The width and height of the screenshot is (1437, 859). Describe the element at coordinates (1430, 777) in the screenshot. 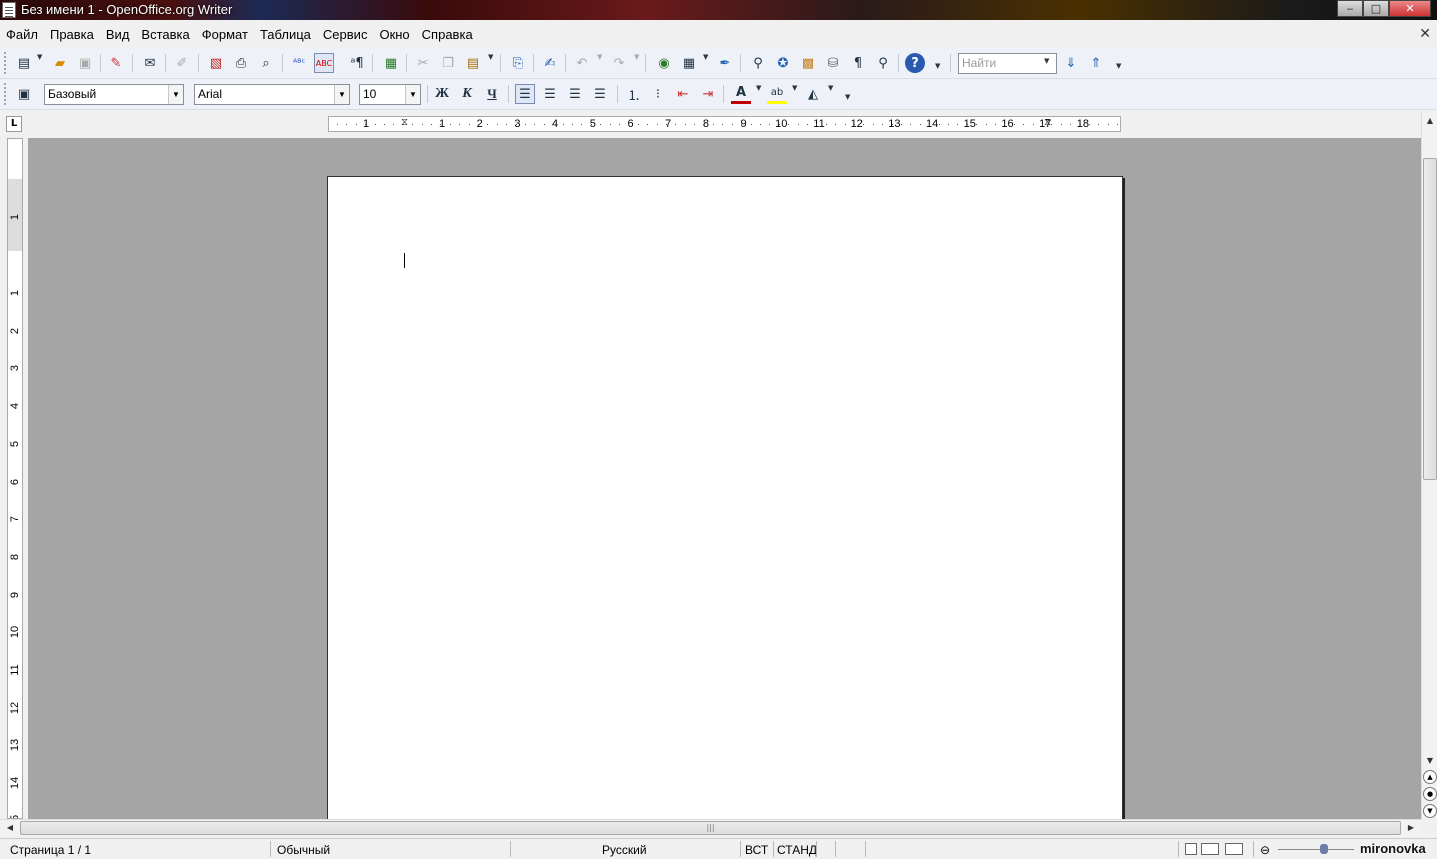

I see `previous-page-icon: ▲` at that location.